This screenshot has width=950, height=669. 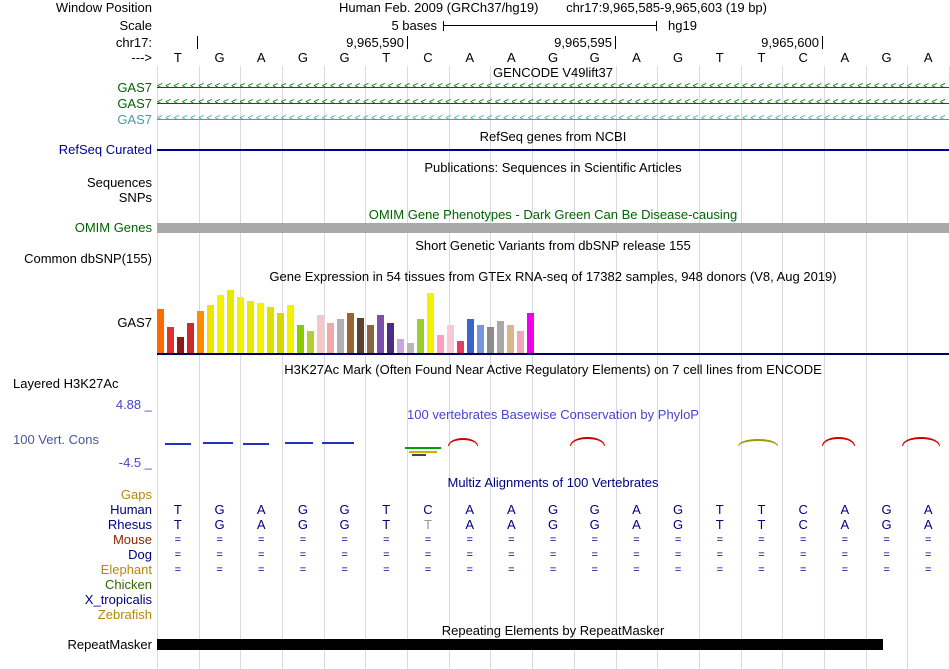 I want to click on alignment-row-mouse: = = = = = = = = = = = = = = = = = = =, so click(x=553, y=540).